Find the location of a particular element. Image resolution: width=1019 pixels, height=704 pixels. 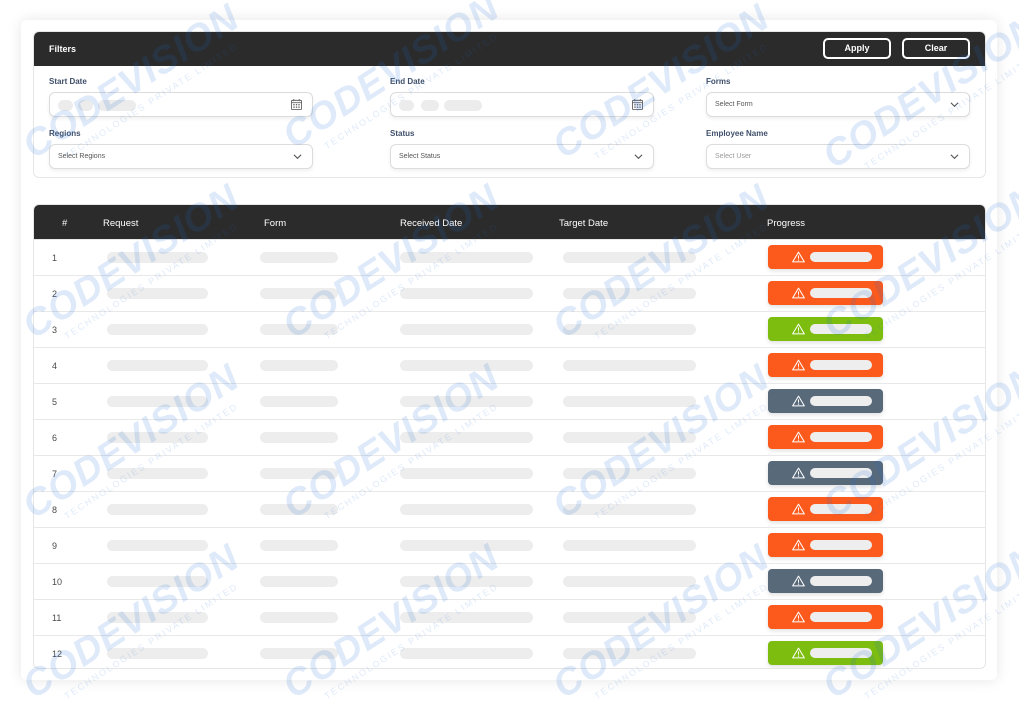

employee-select: Select User is located at coordinates (838, 156).